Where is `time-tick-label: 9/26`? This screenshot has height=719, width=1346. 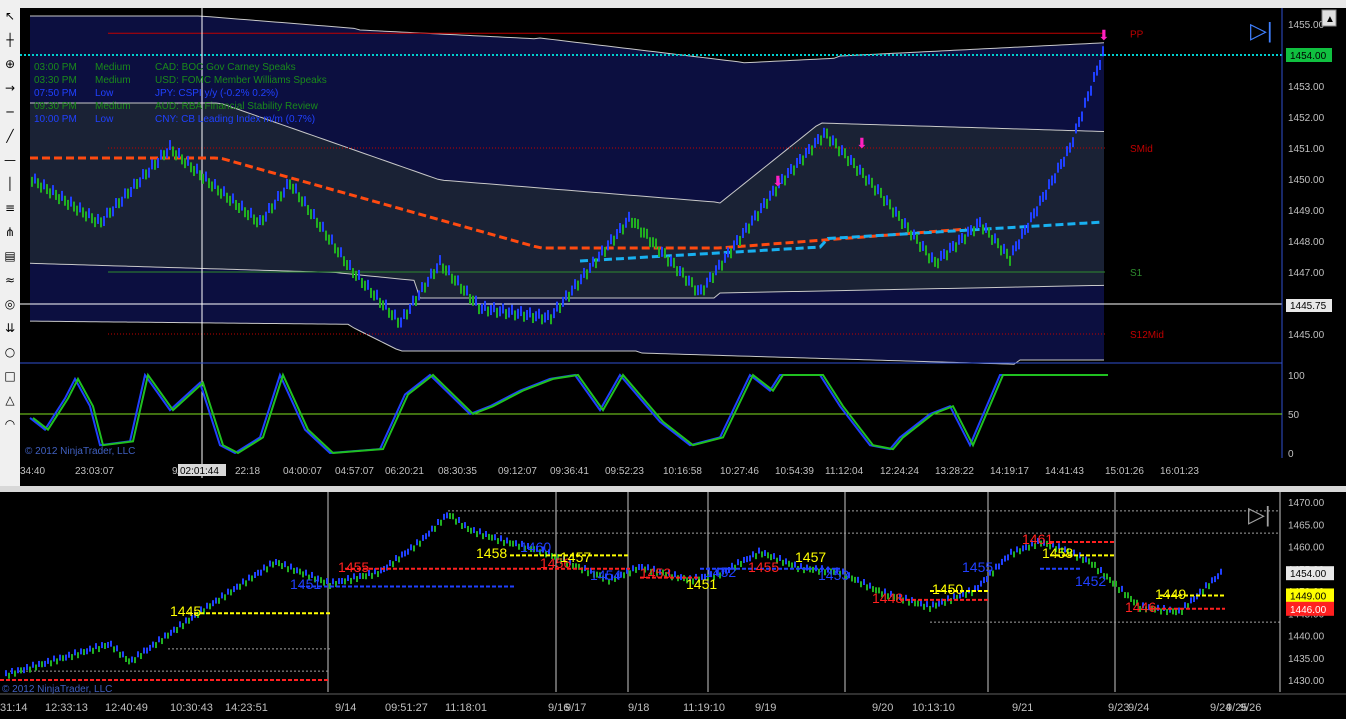 time-tick-label: 9/26 is located at coordinates (1250, 708).